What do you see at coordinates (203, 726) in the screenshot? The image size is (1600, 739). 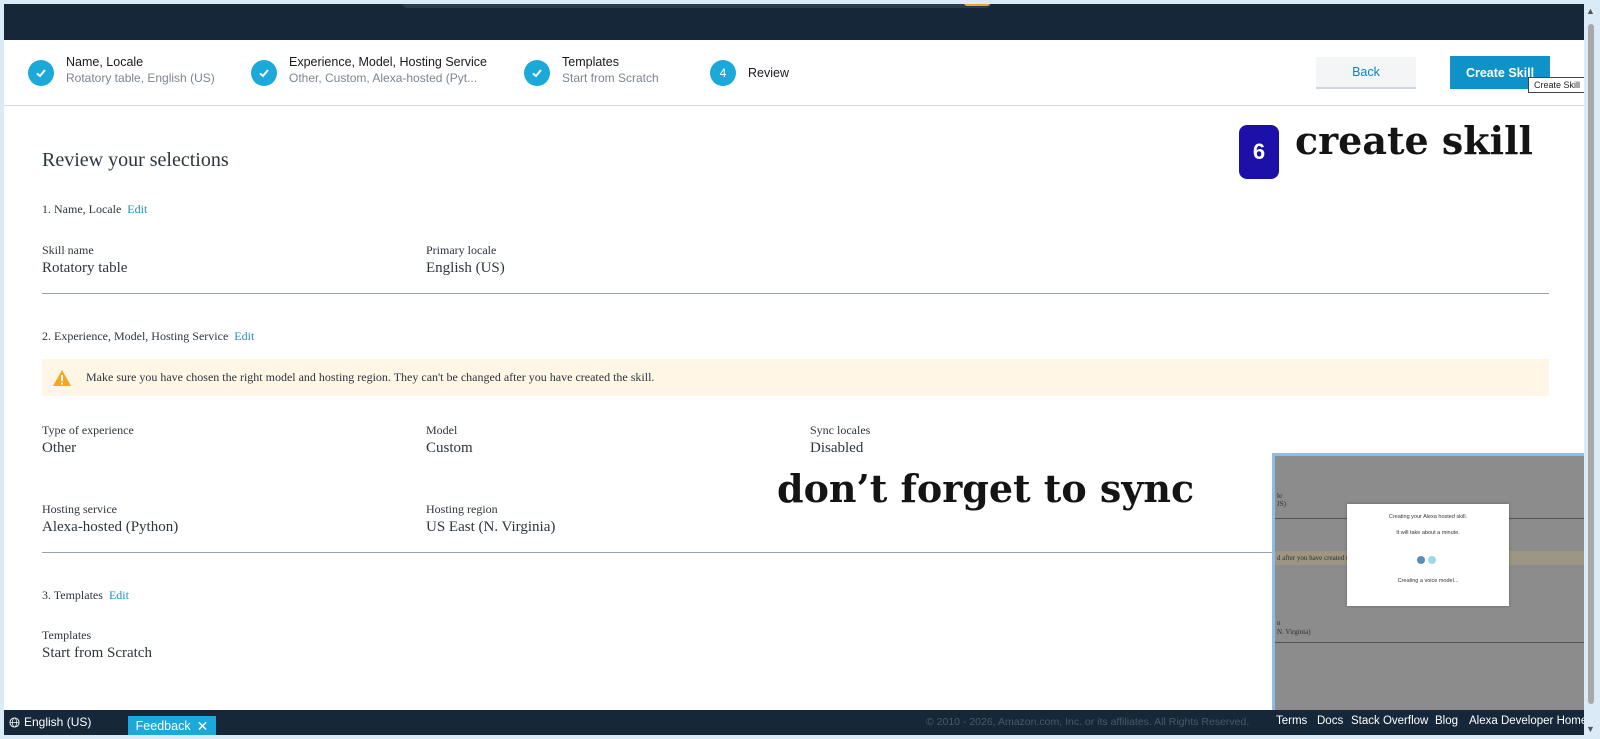 I see `close-icon: ✕` at bounding box center [203, 726].